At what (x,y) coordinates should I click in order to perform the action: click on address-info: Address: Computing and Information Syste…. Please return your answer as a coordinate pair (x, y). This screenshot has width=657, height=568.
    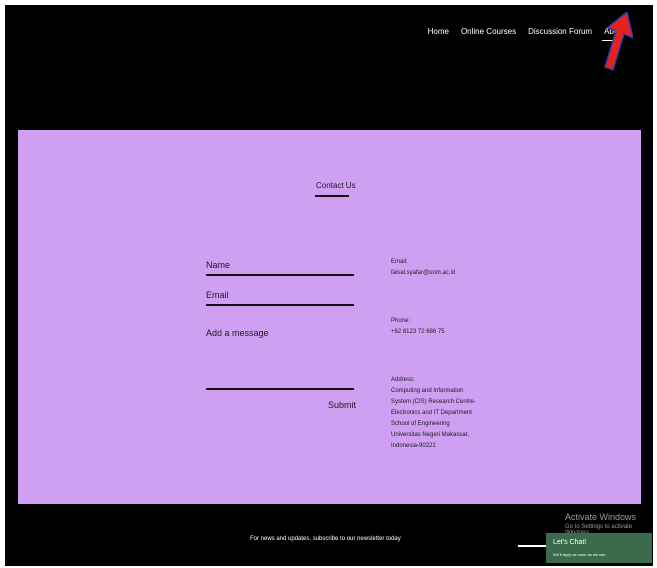
    Looking at the image, I should click on (433, 413).